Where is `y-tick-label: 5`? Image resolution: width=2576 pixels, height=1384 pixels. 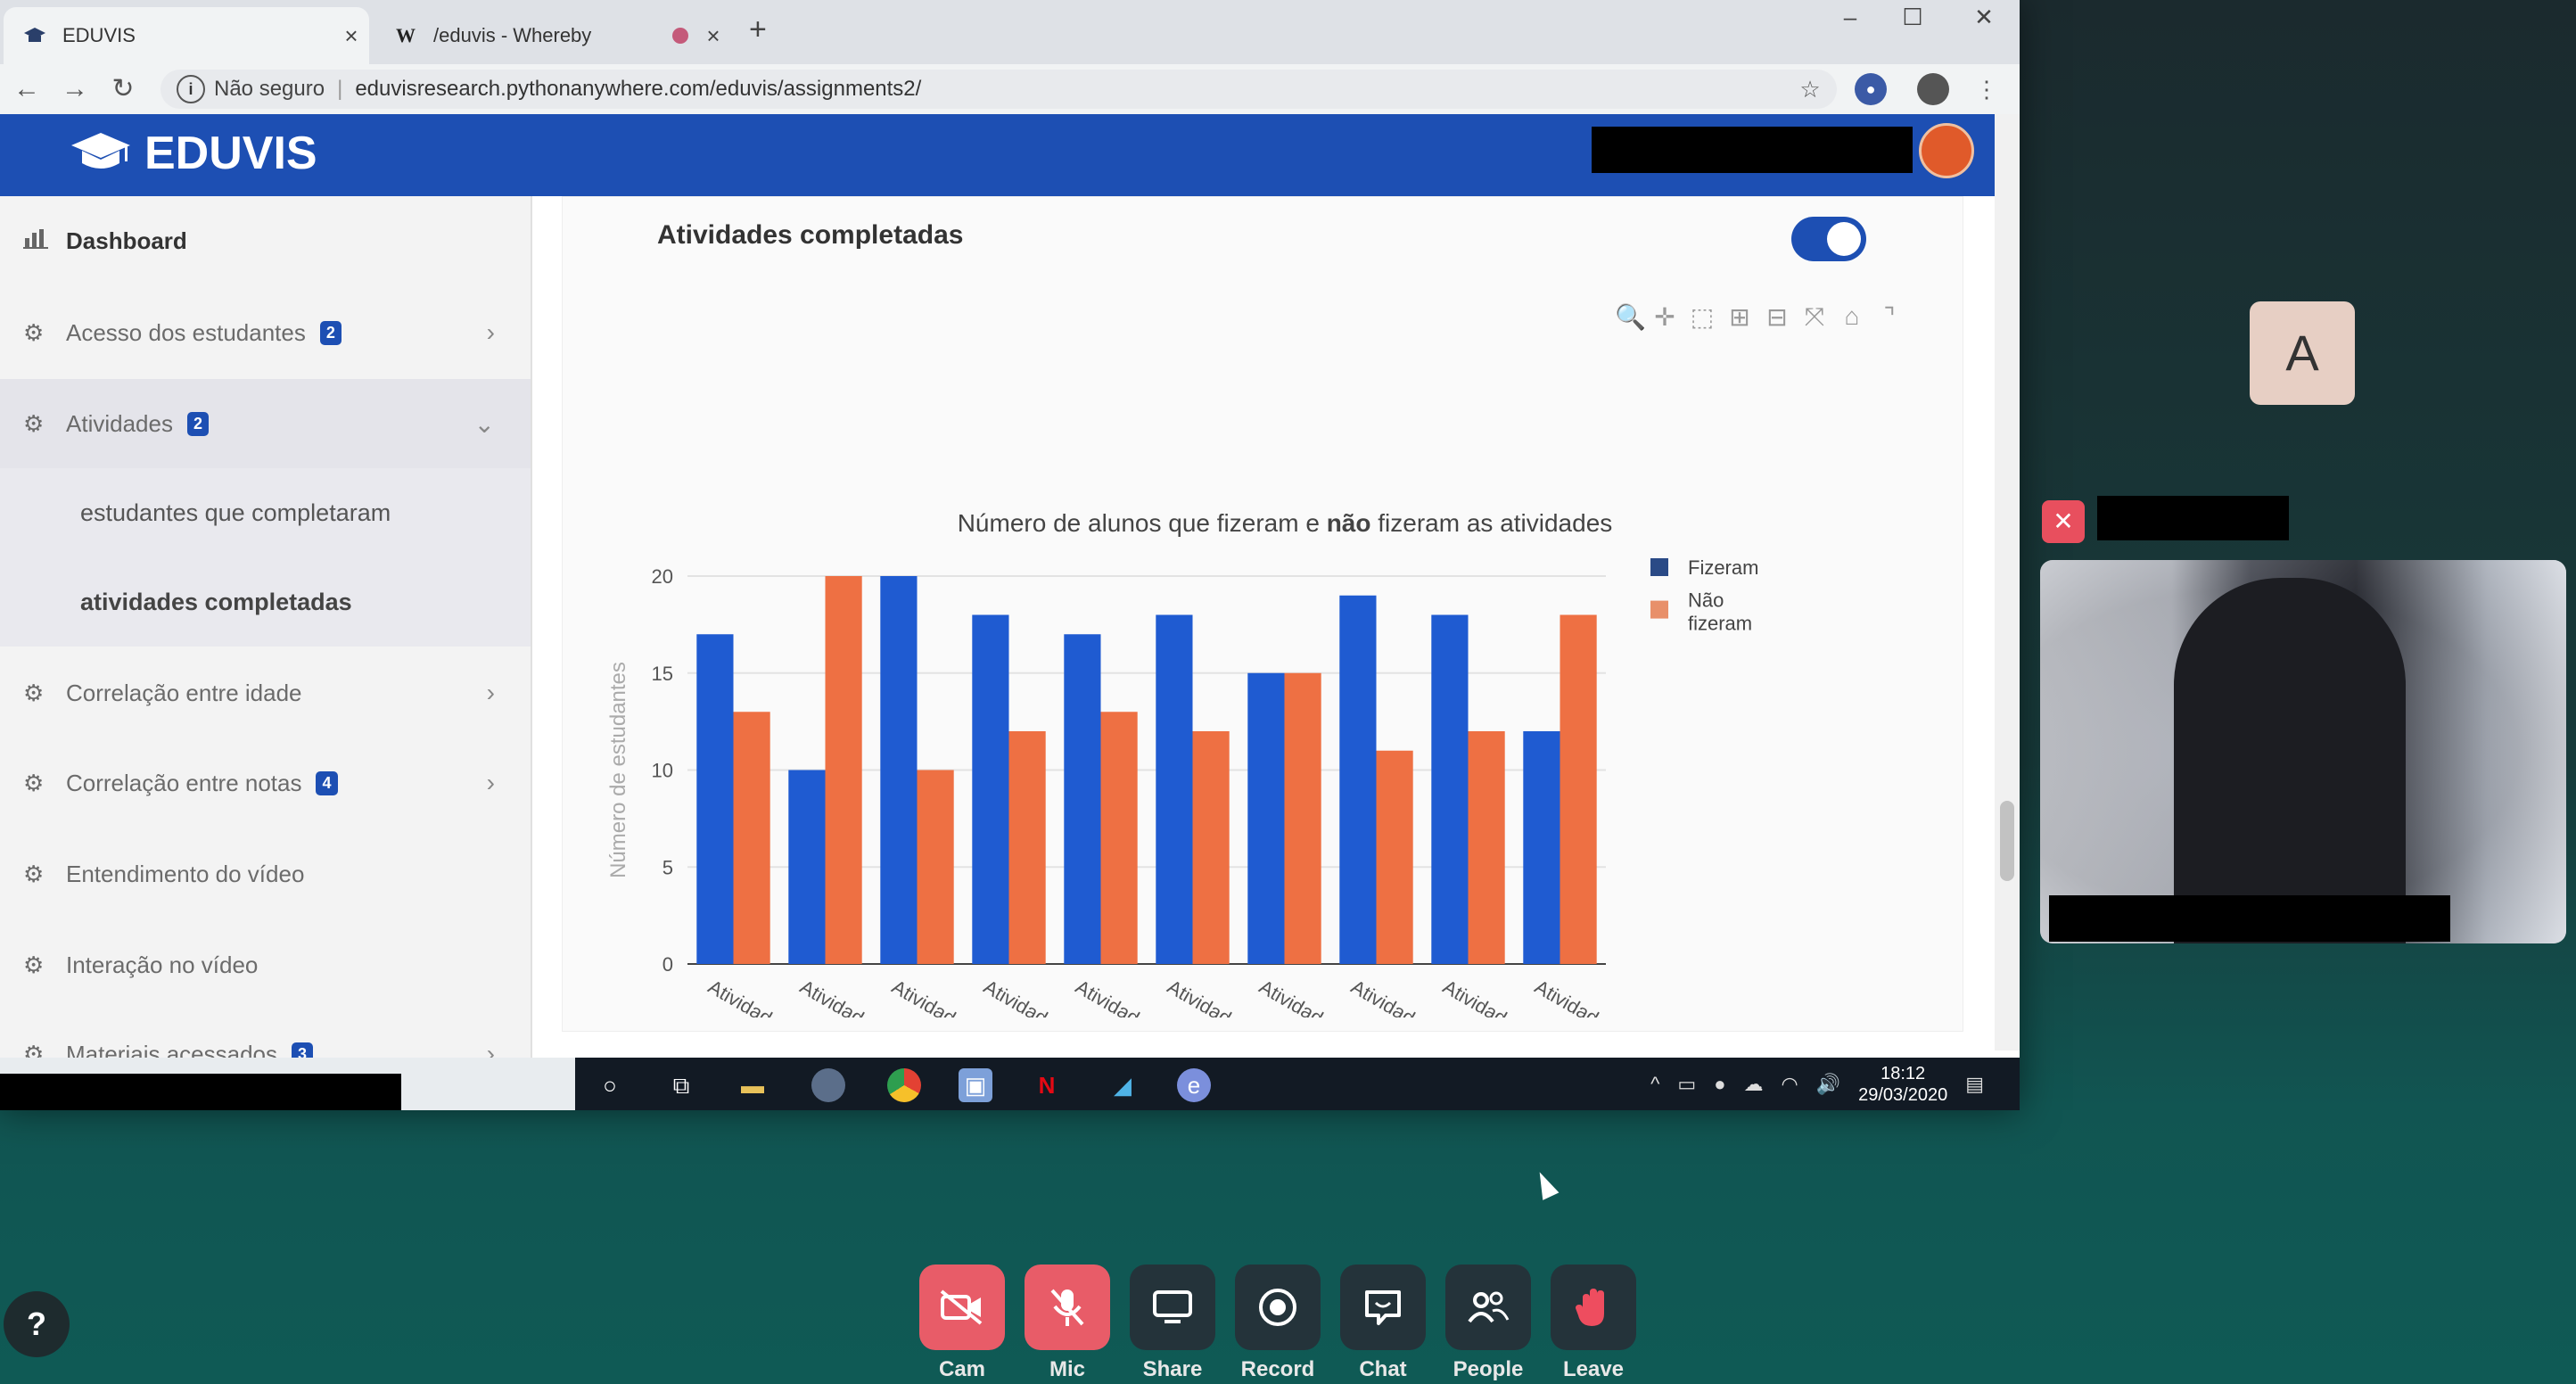 y-tick-label: 5 is located at coordinates (668, 867).